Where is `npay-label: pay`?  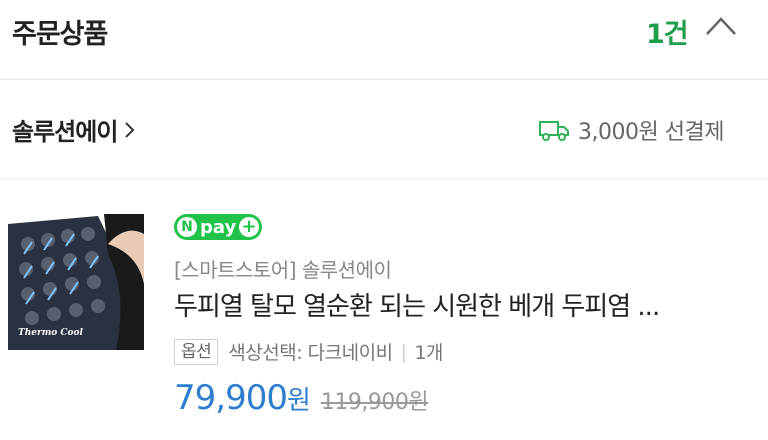 npay-label: pay is located at coordinates (218, 227).